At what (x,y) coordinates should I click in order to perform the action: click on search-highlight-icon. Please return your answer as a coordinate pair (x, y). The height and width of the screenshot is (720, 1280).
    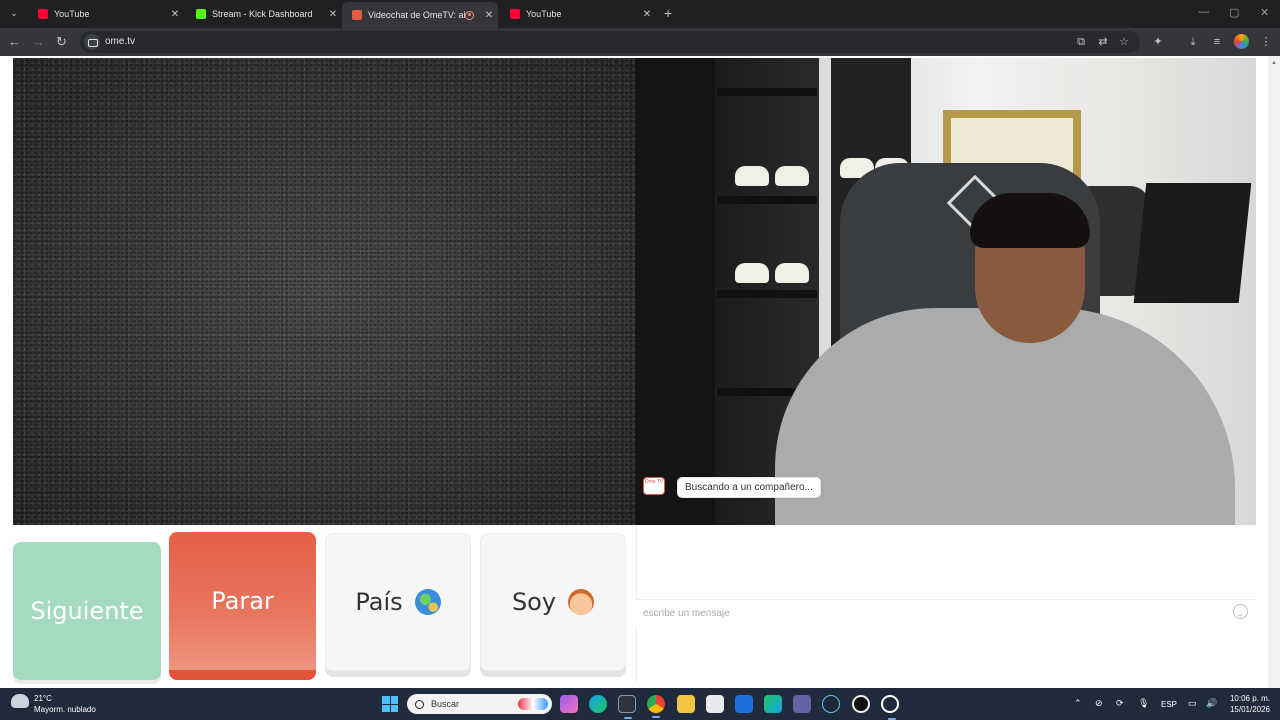
    Looking at the image, I should click on (533, 704).